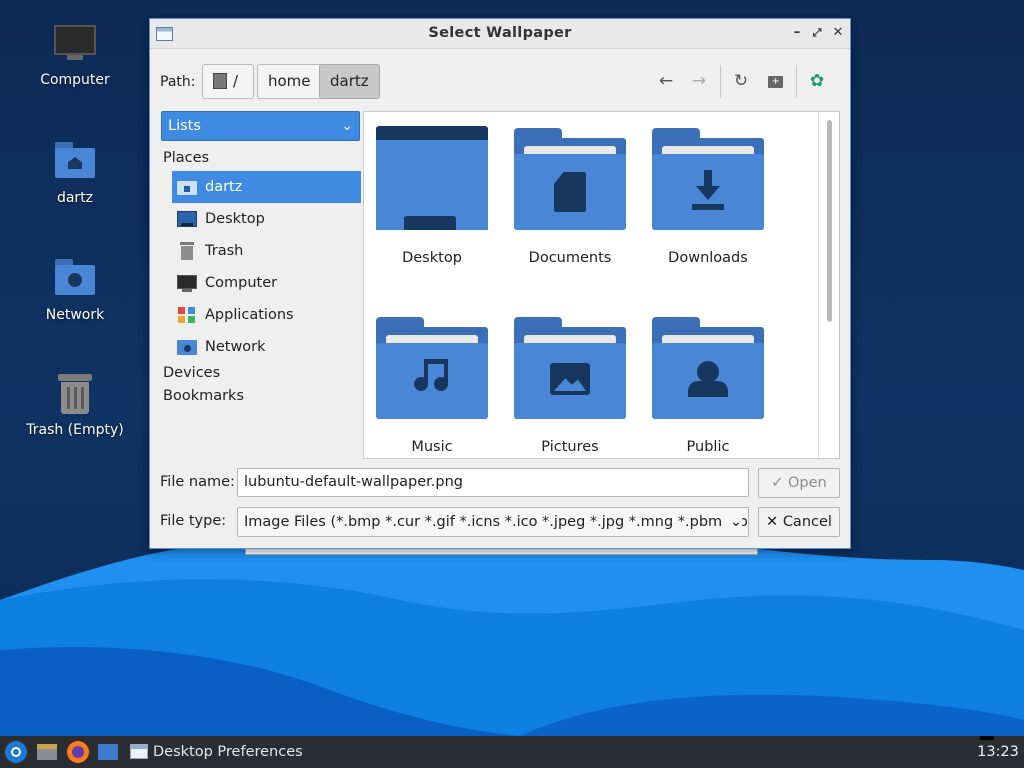  Describe the element at coordinates (570, 258) in the screenshot. I see `file-item-label: Documents` at that location.